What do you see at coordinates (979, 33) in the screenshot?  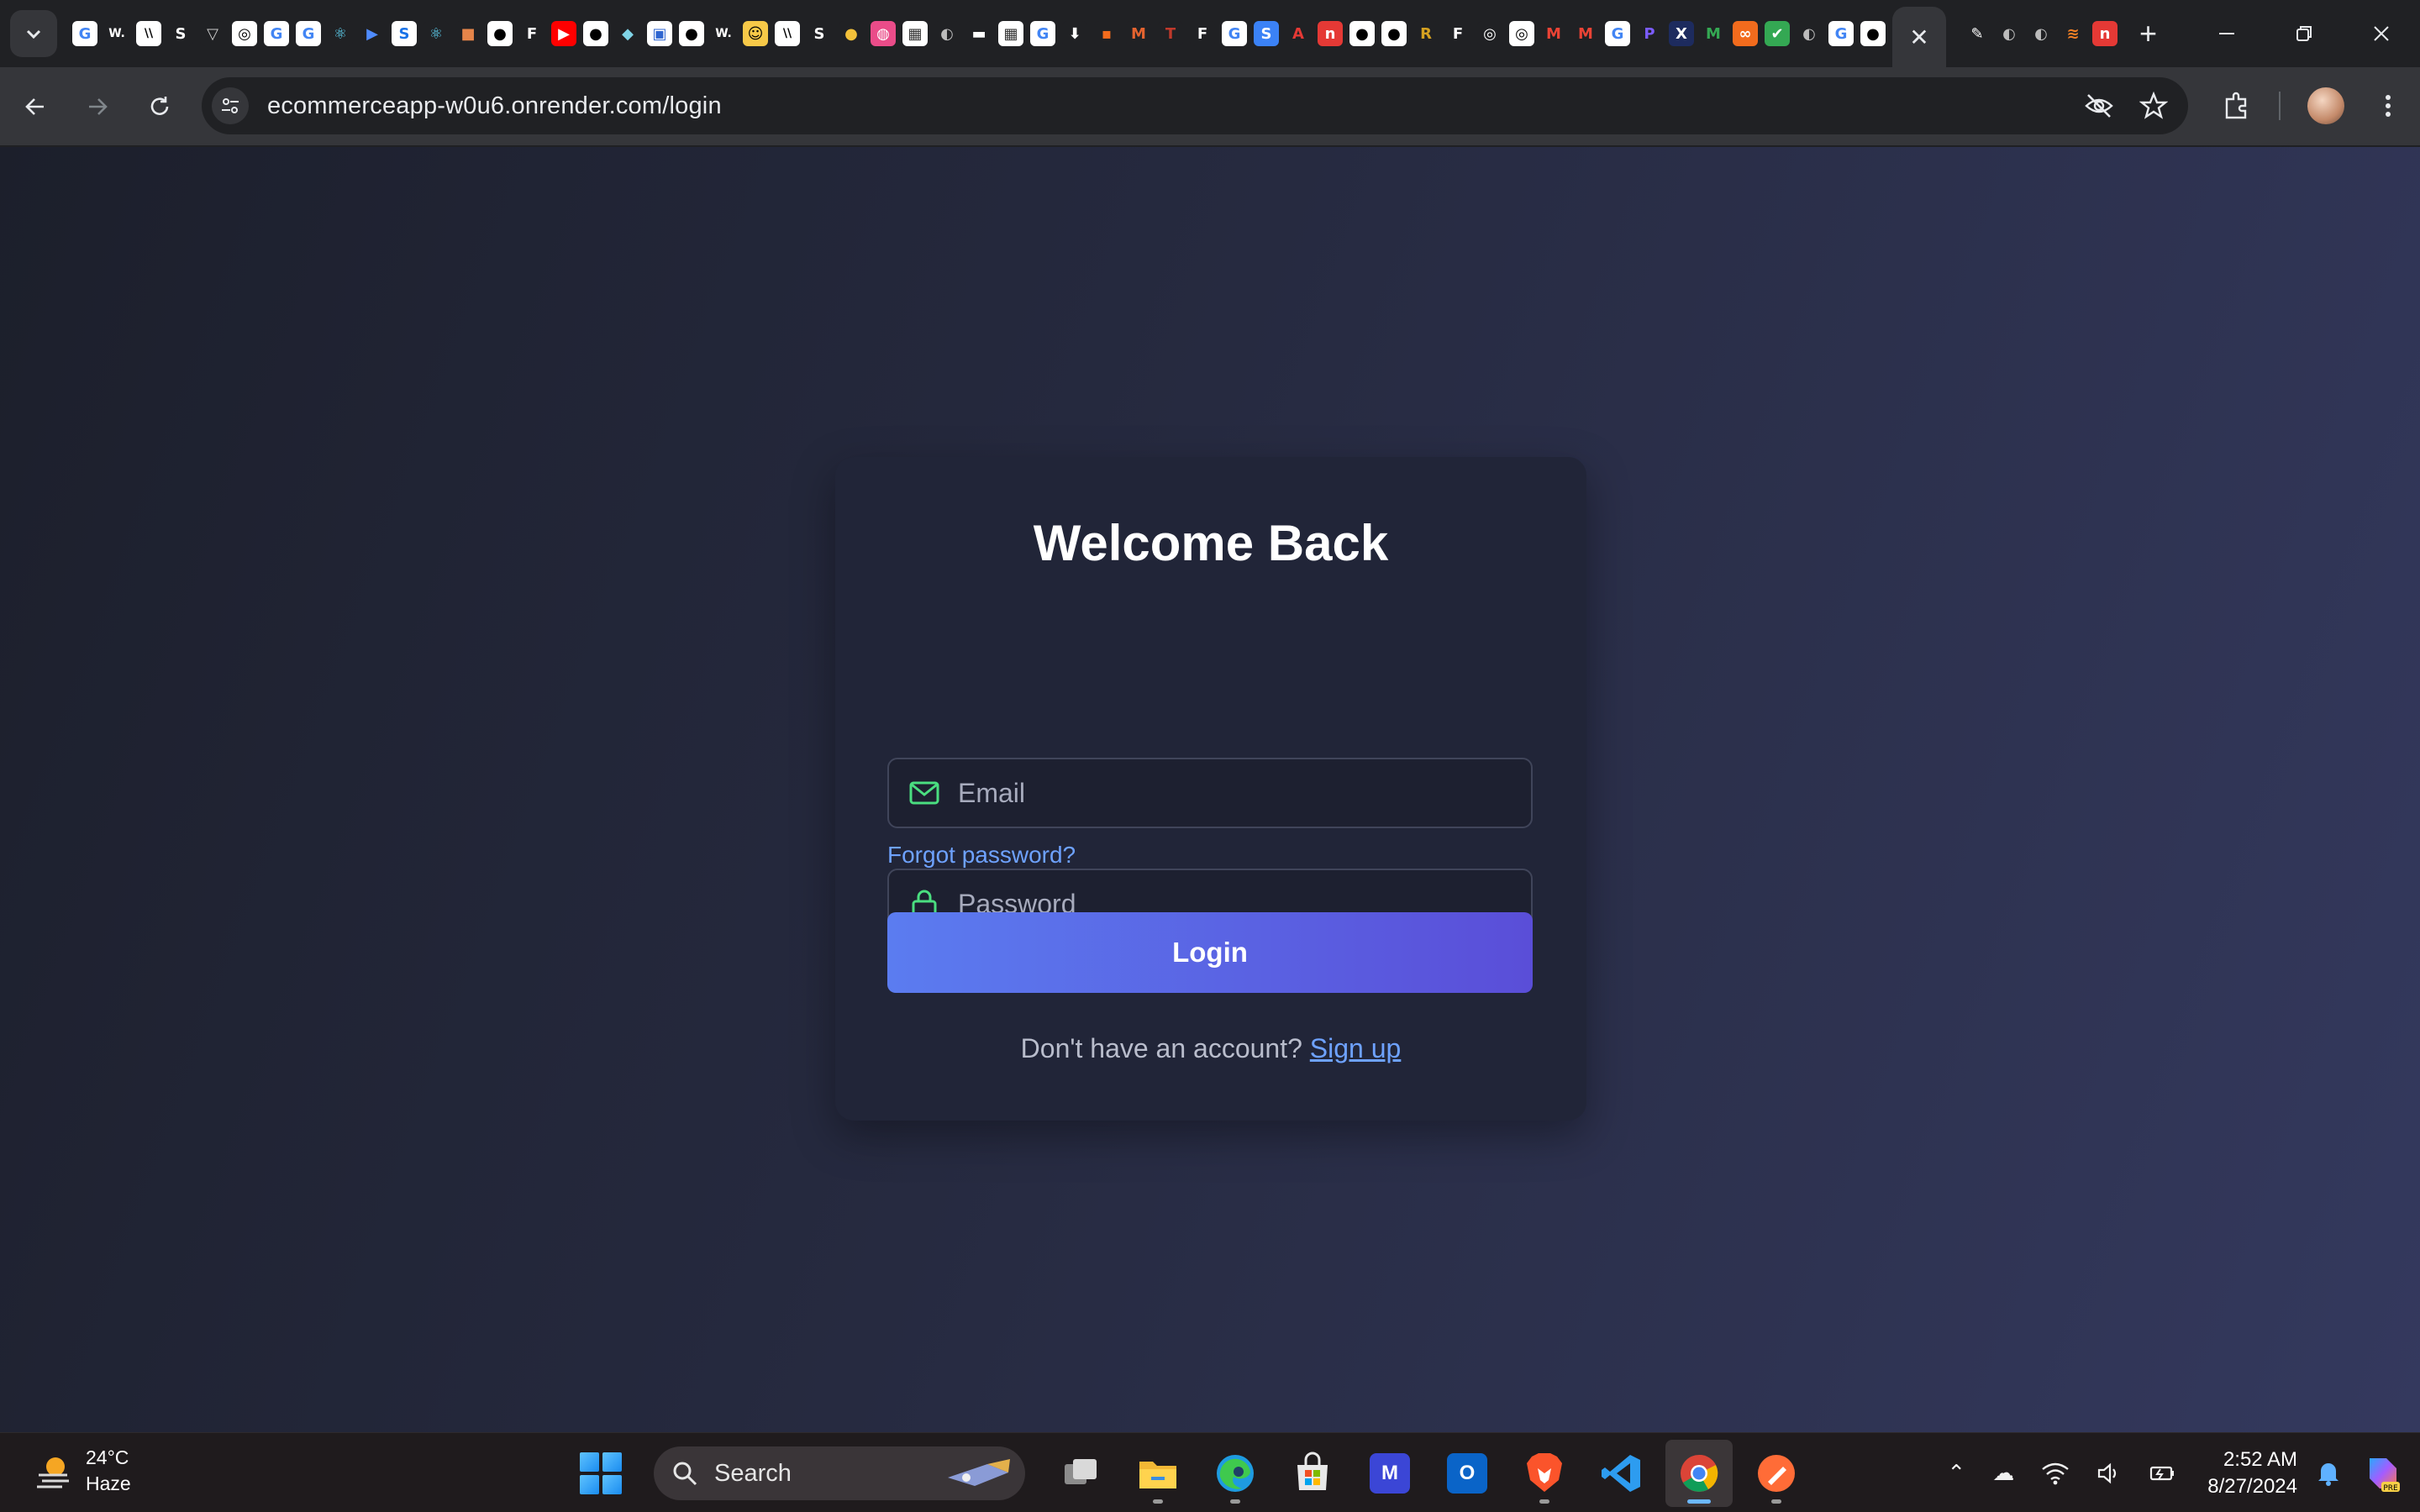 I see `tab-favicon-icon: ▬` at bounding box center [979, 33].